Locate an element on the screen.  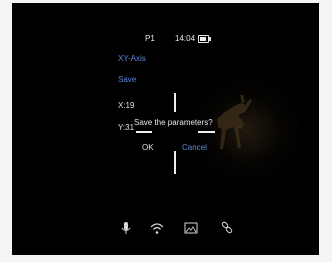
ok-button: OK is located at coordinates (148, 147).